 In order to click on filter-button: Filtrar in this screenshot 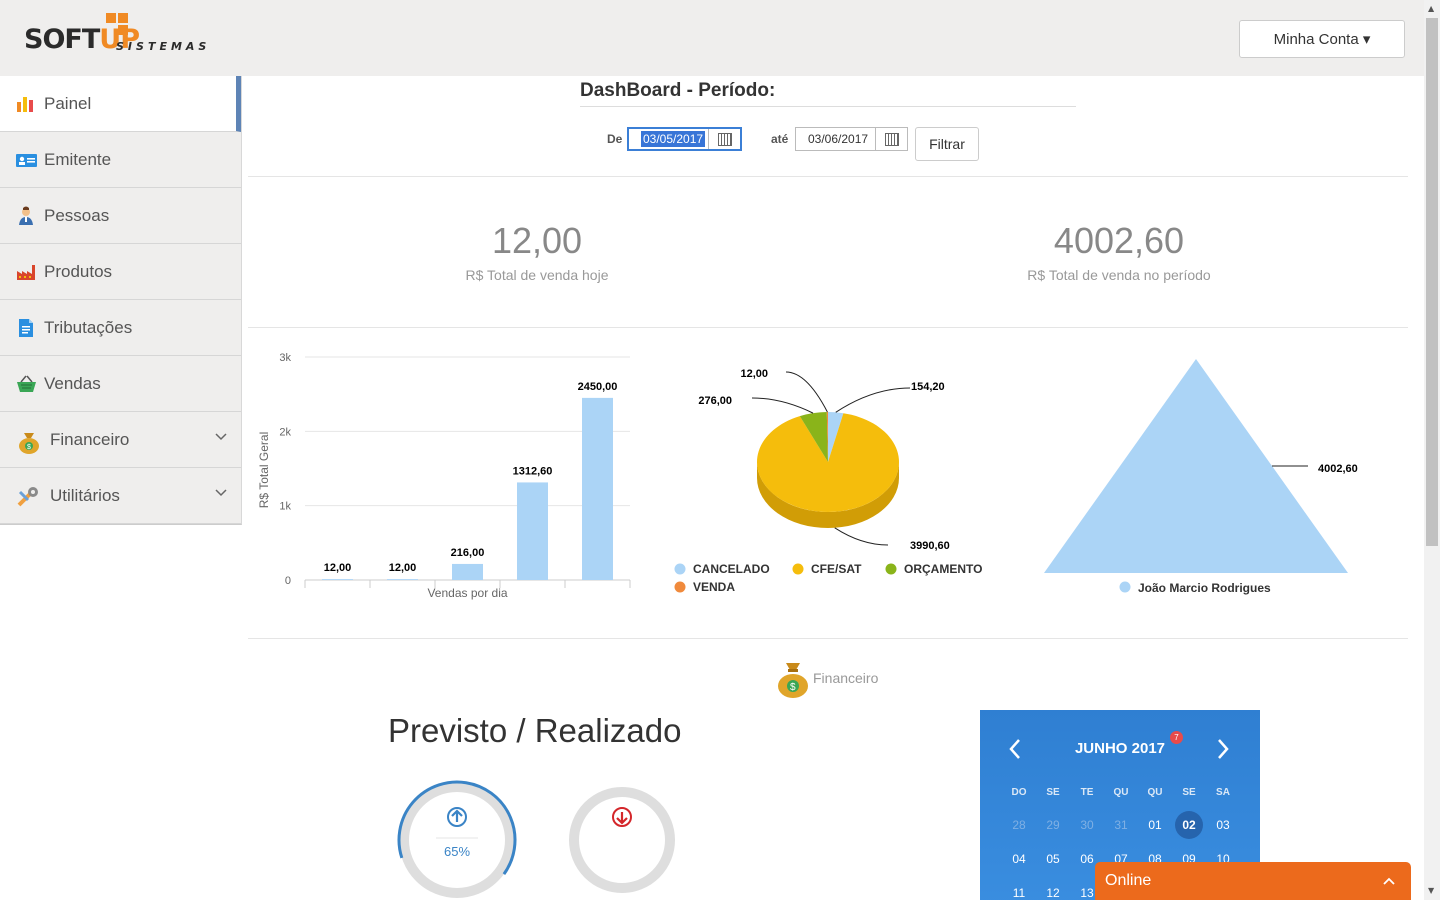, I will do `click(947, 144)`.